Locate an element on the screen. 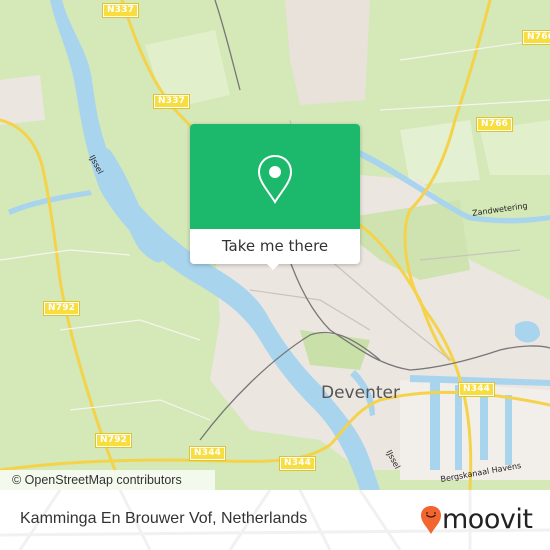 Image resolution: width=550 pixels, height=550 pixels. take-me-there-button: Take me there is located at coordinates (275, 246).